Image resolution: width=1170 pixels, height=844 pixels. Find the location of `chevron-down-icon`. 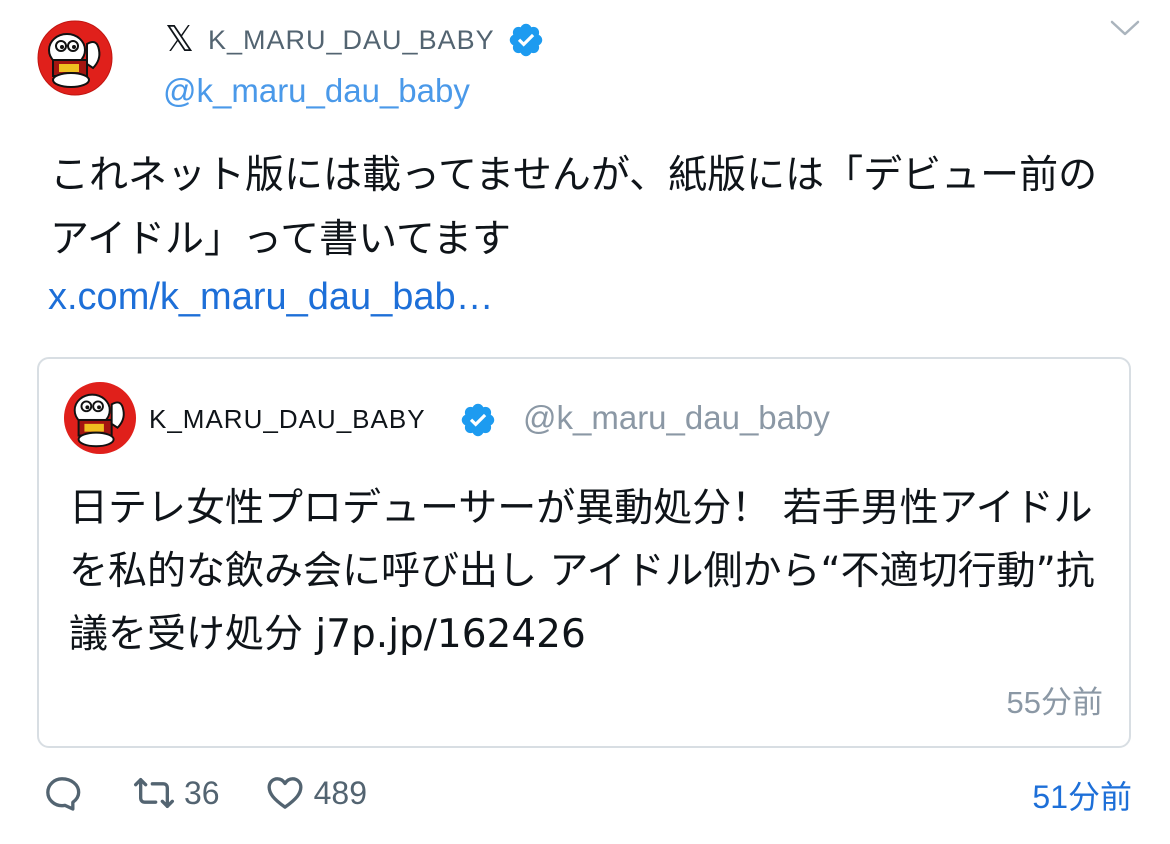

chevron-down-icon is located at coordinates (1125, 27).